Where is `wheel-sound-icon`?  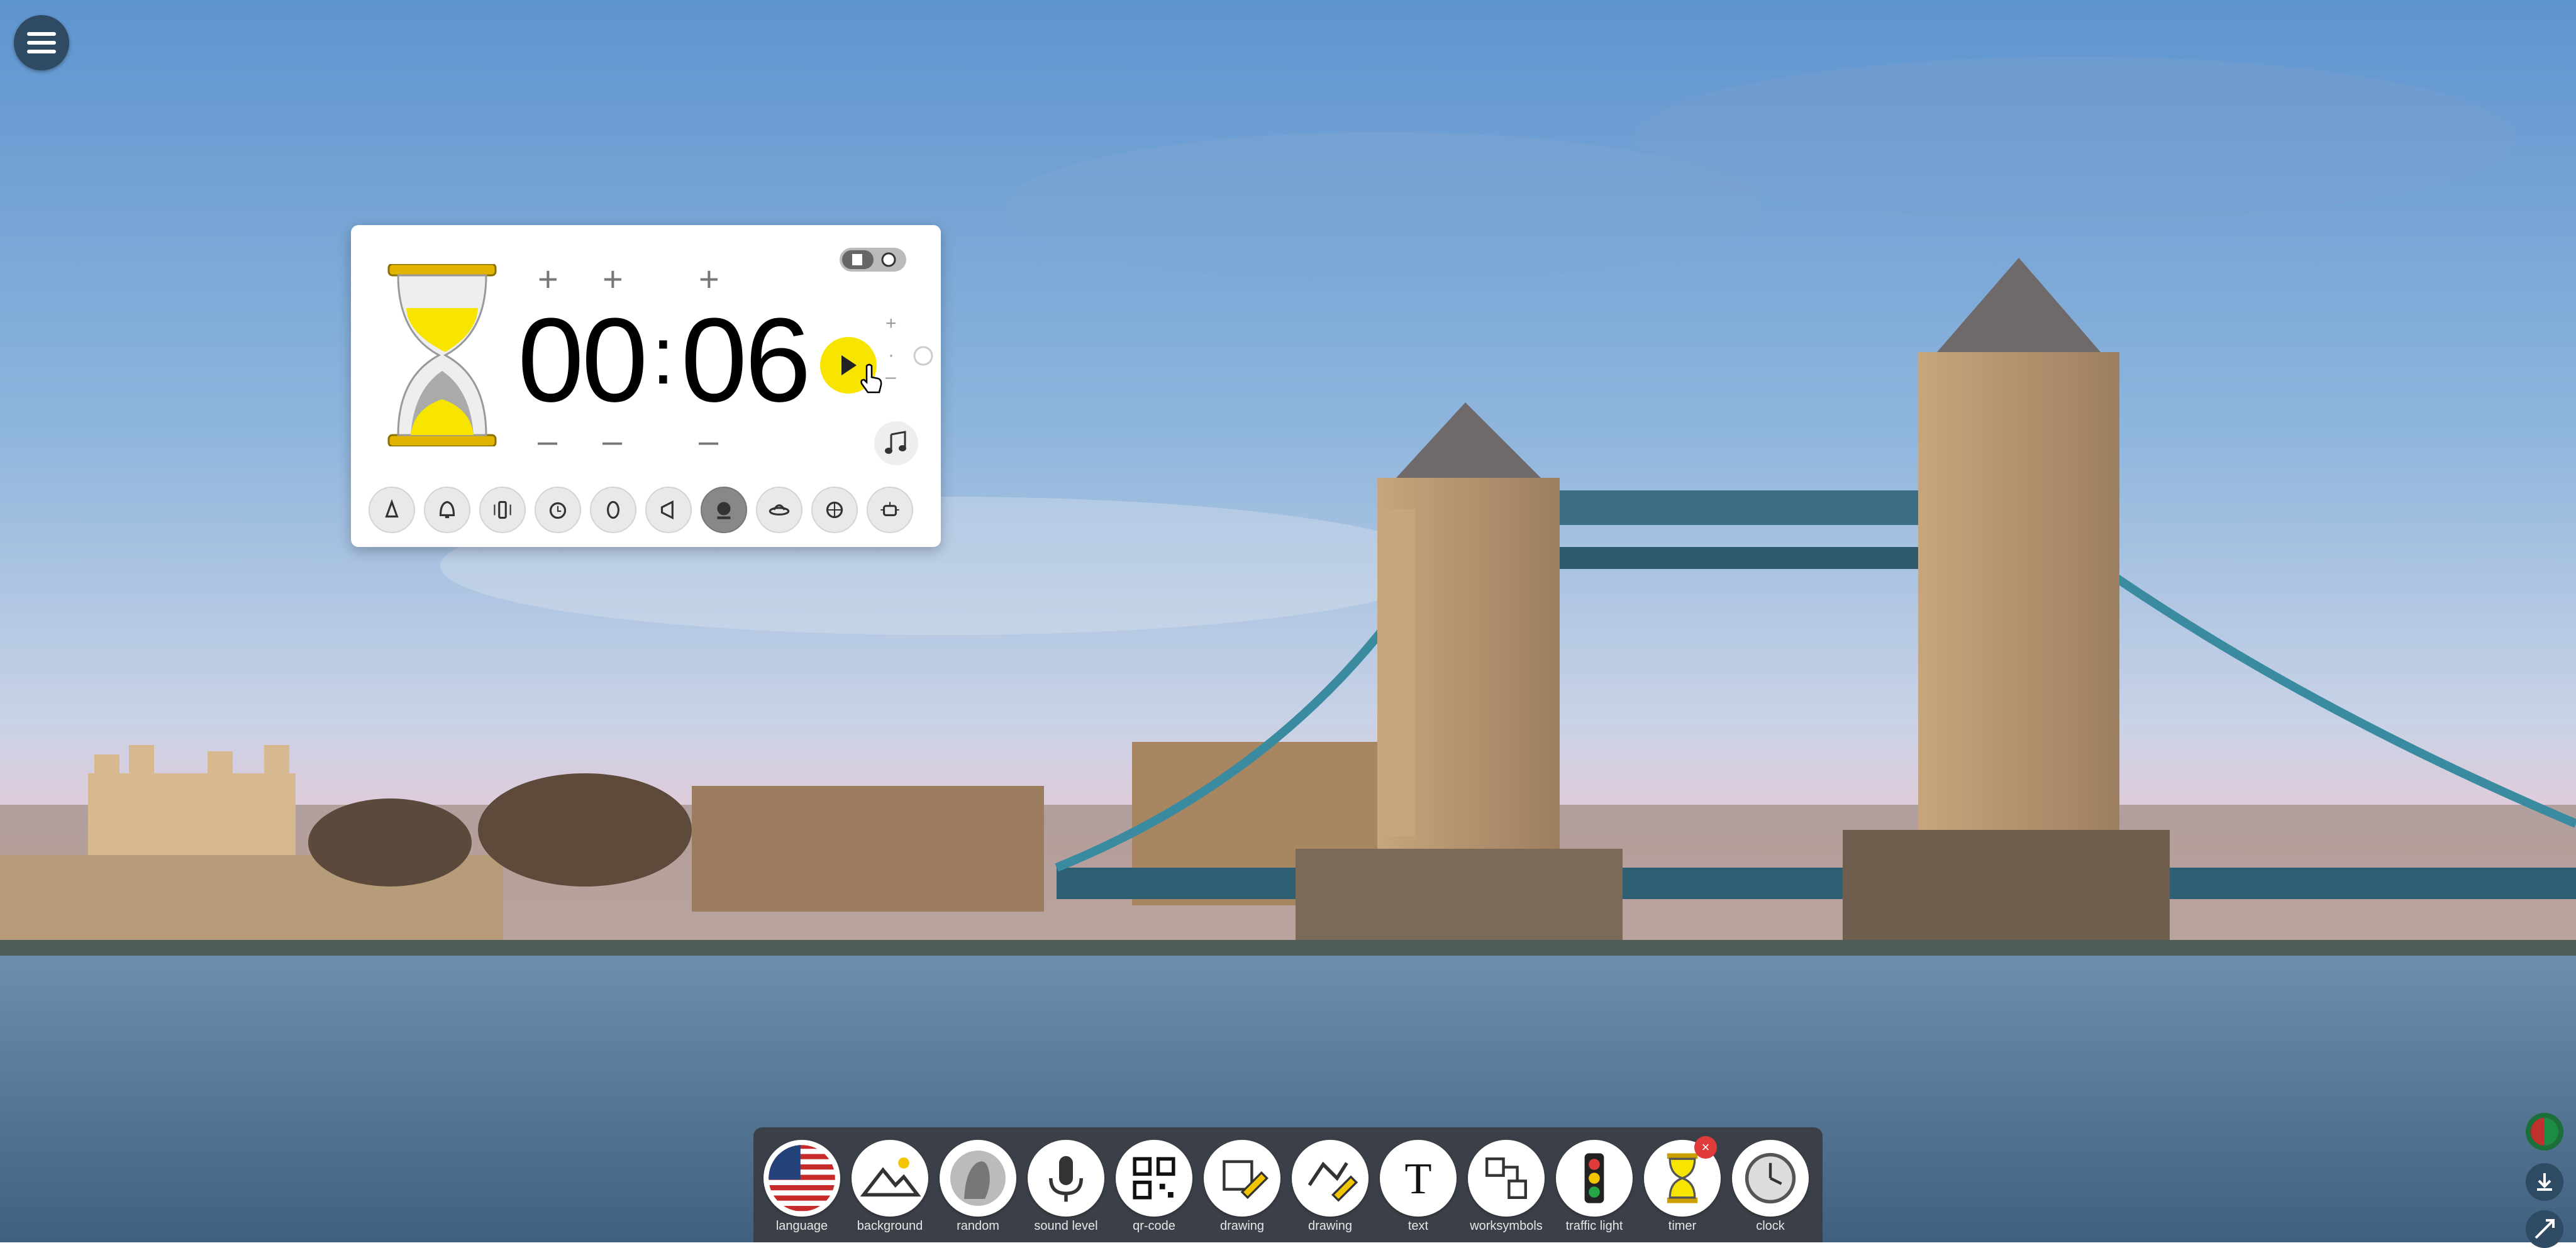
wheel-sound-icon is located at coordinates (834, 510).